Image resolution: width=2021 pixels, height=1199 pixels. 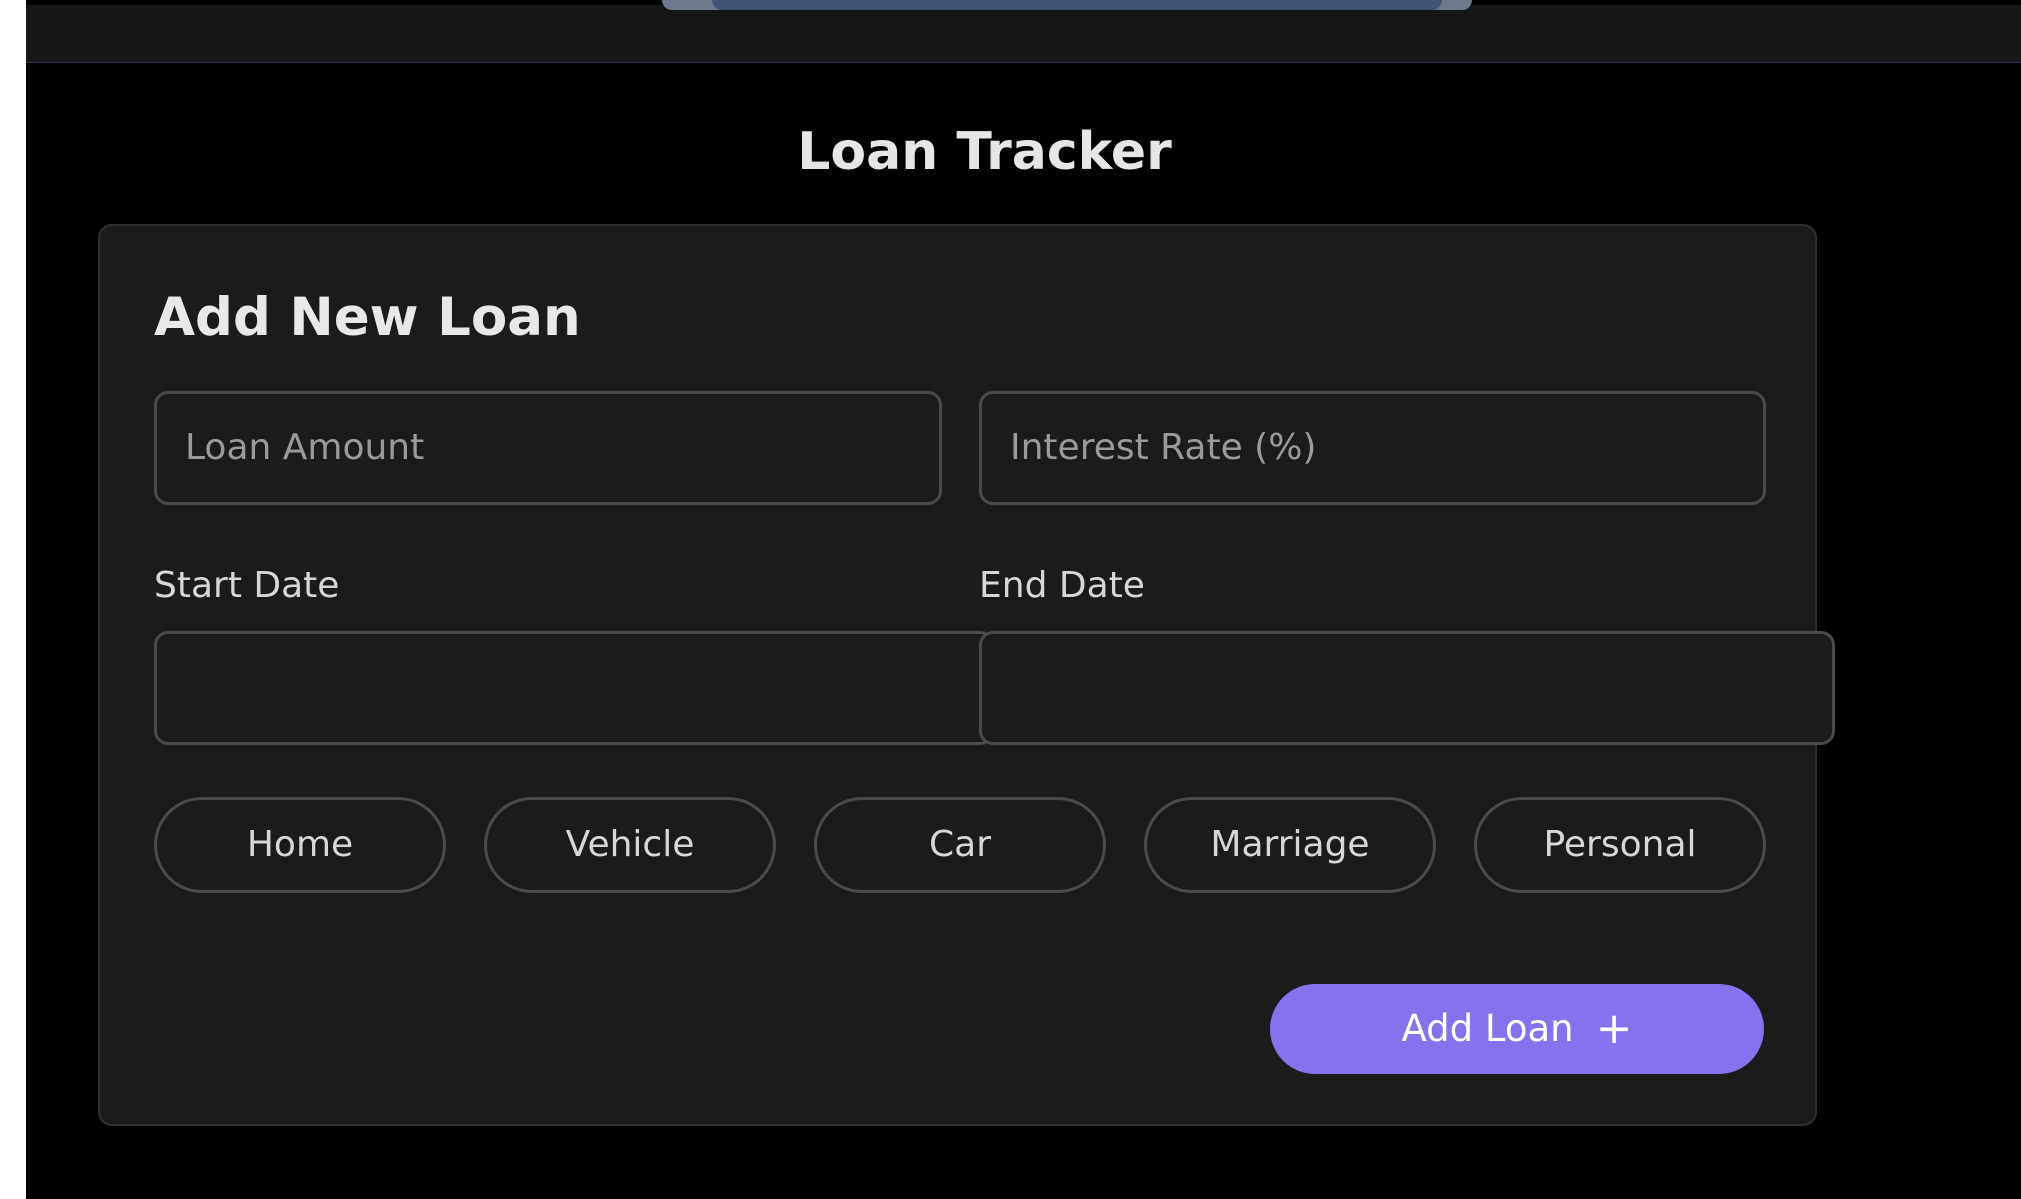 I want to click on top-bar, so click(x=1023, y=31).